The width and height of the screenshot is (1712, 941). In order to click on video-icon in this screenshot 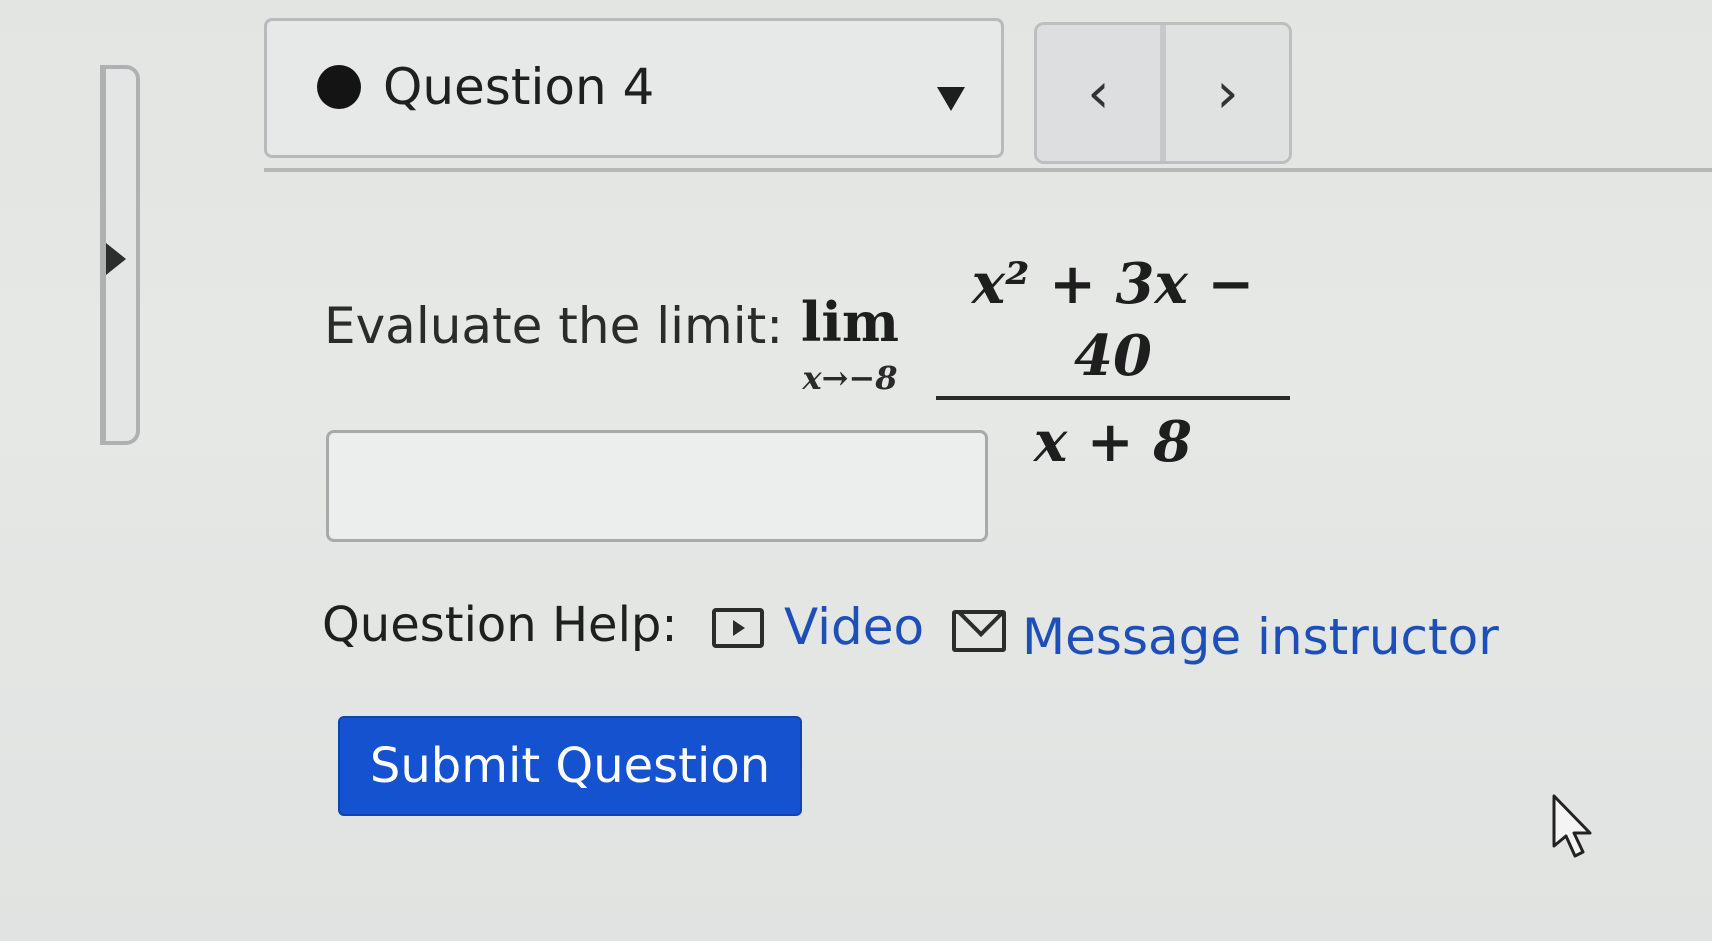, I will do `click(738, 628)`.